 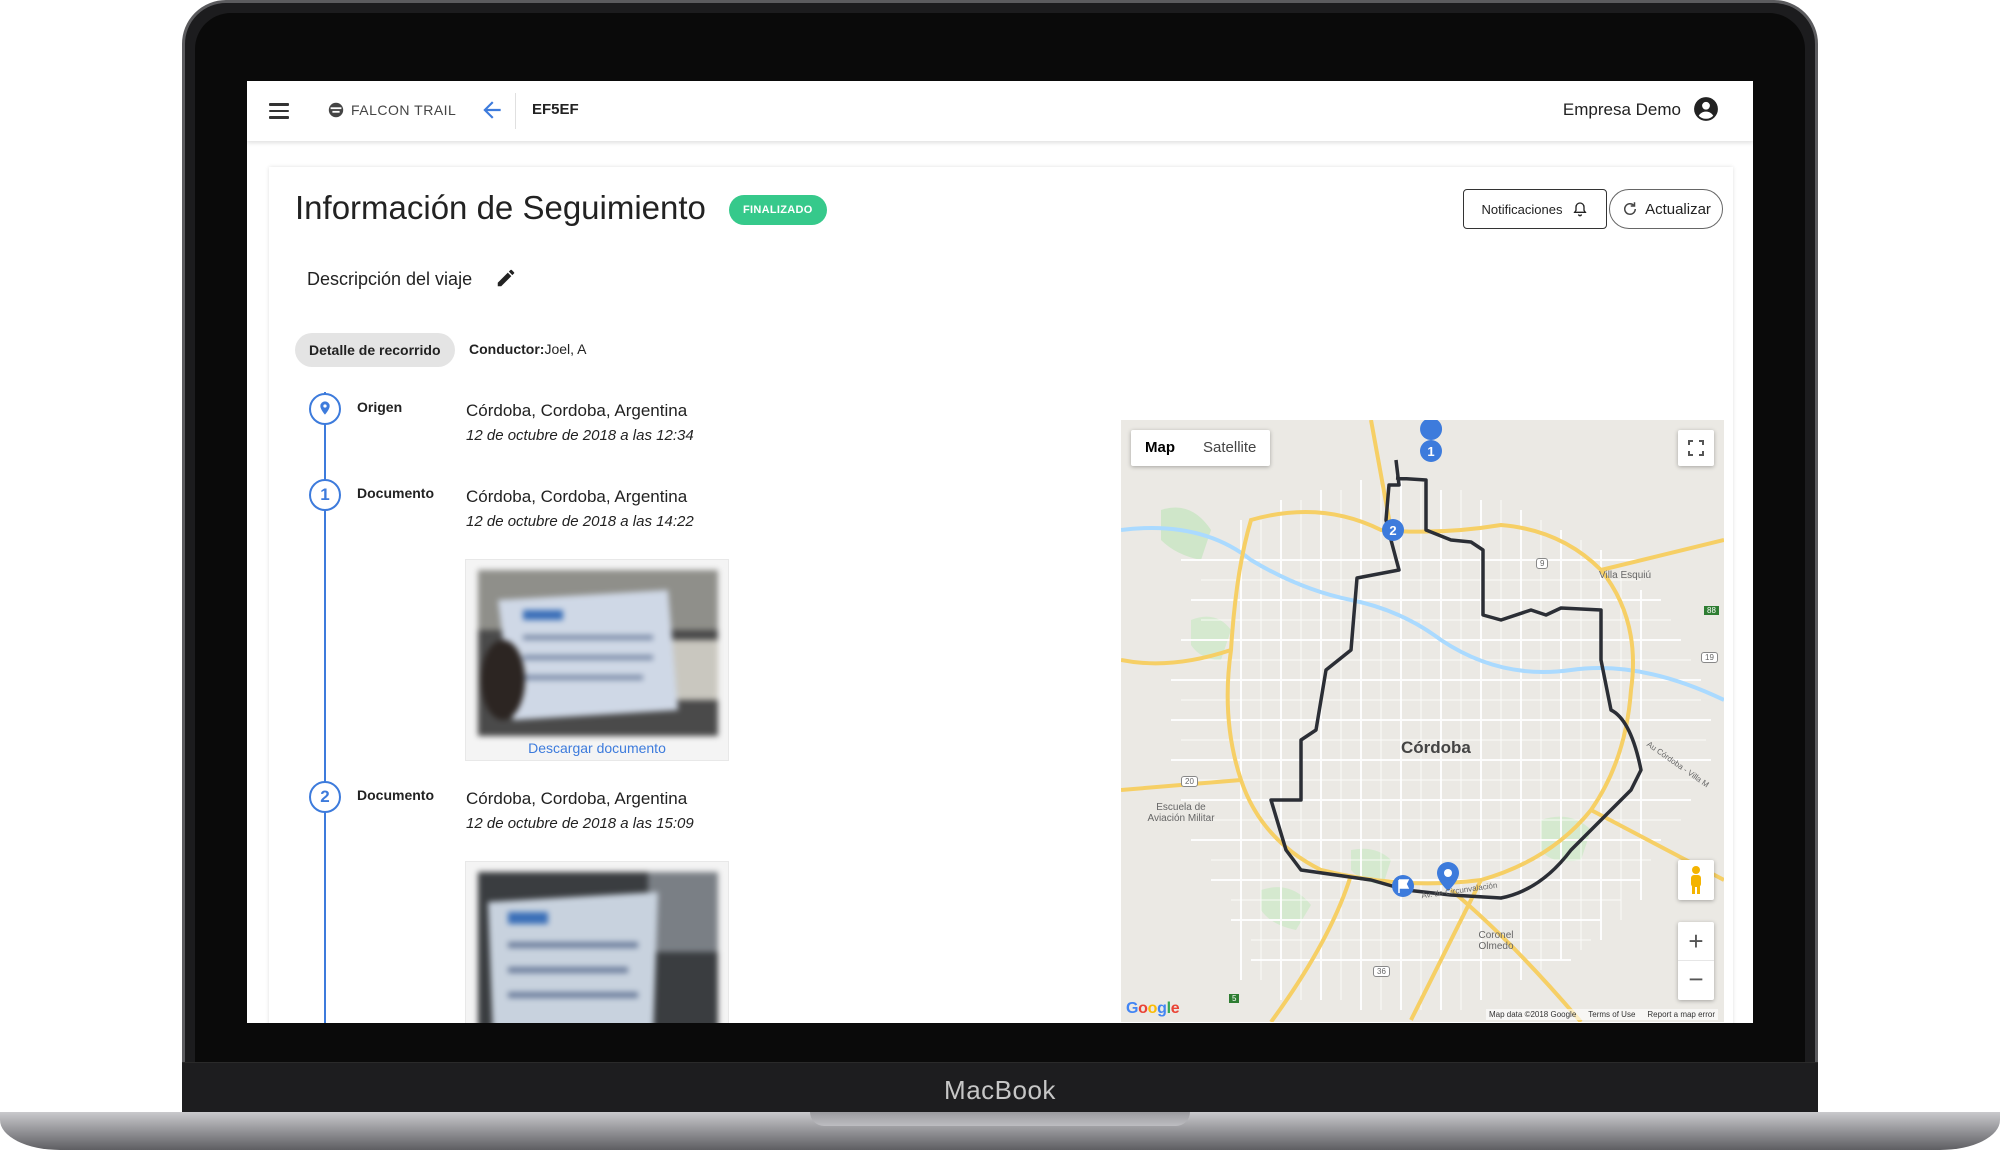 What do you see at coordinates (1000, 111) in the screenshot?
I see `app-header: FALCON TRAIL EF5EF Empresa Demo` at bounding box center [1000, 111].